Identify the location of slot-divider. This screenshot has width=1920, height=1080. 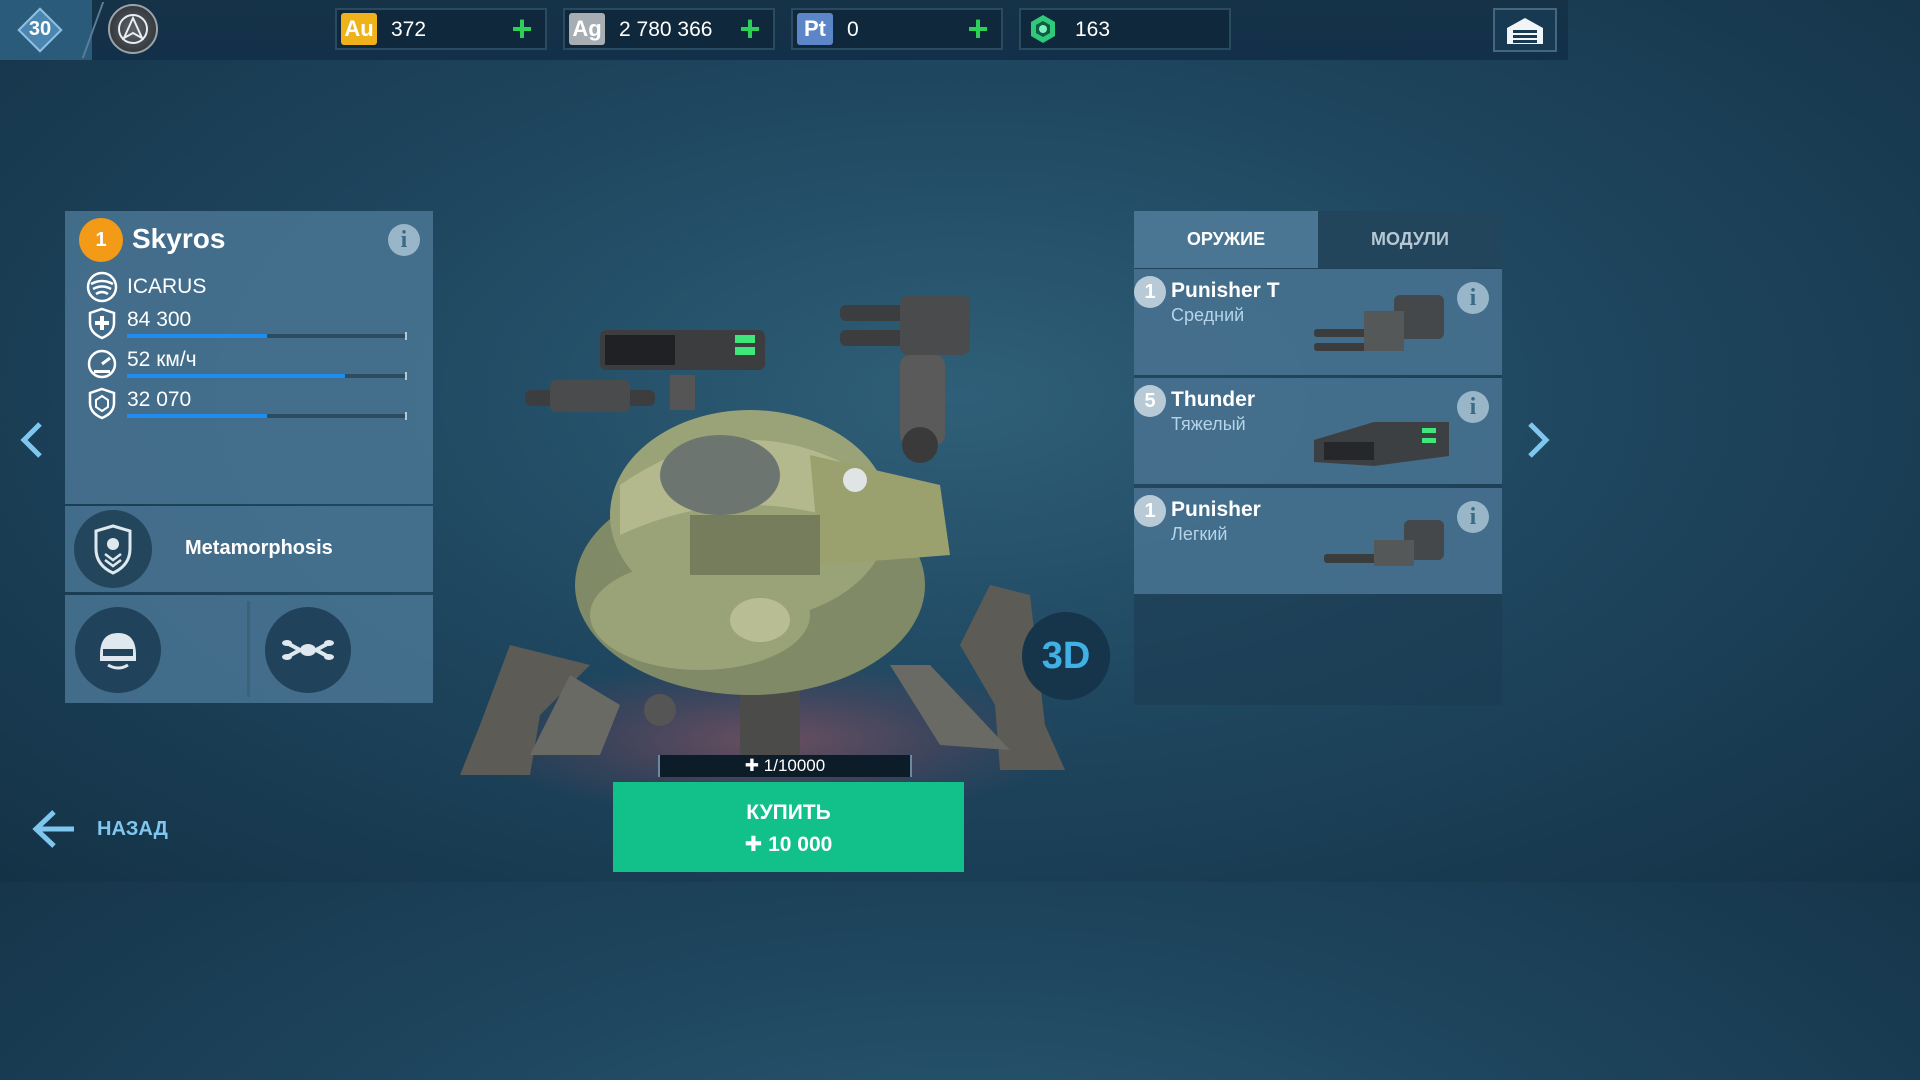
(248, 649).